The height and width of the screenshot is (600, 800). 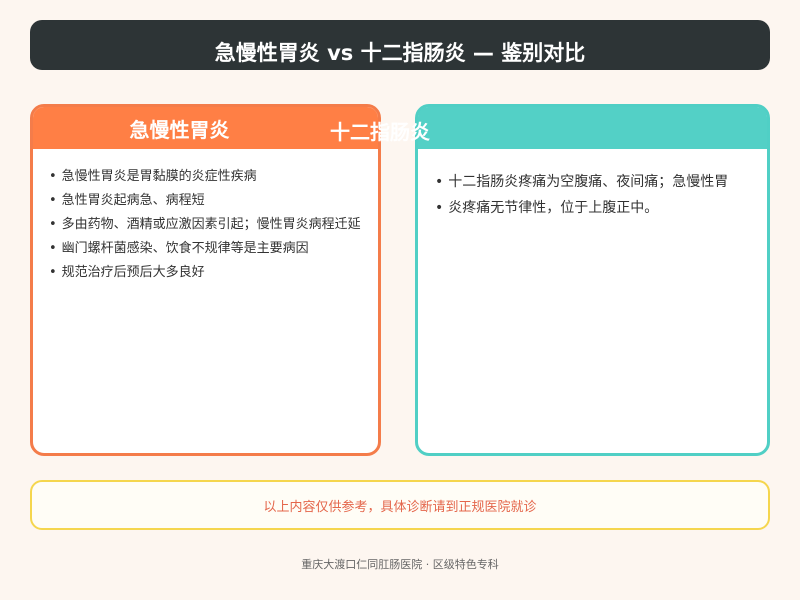 I want to click on duodenitis-card-title: 十二指肠炎, so click(x=380, y=132).